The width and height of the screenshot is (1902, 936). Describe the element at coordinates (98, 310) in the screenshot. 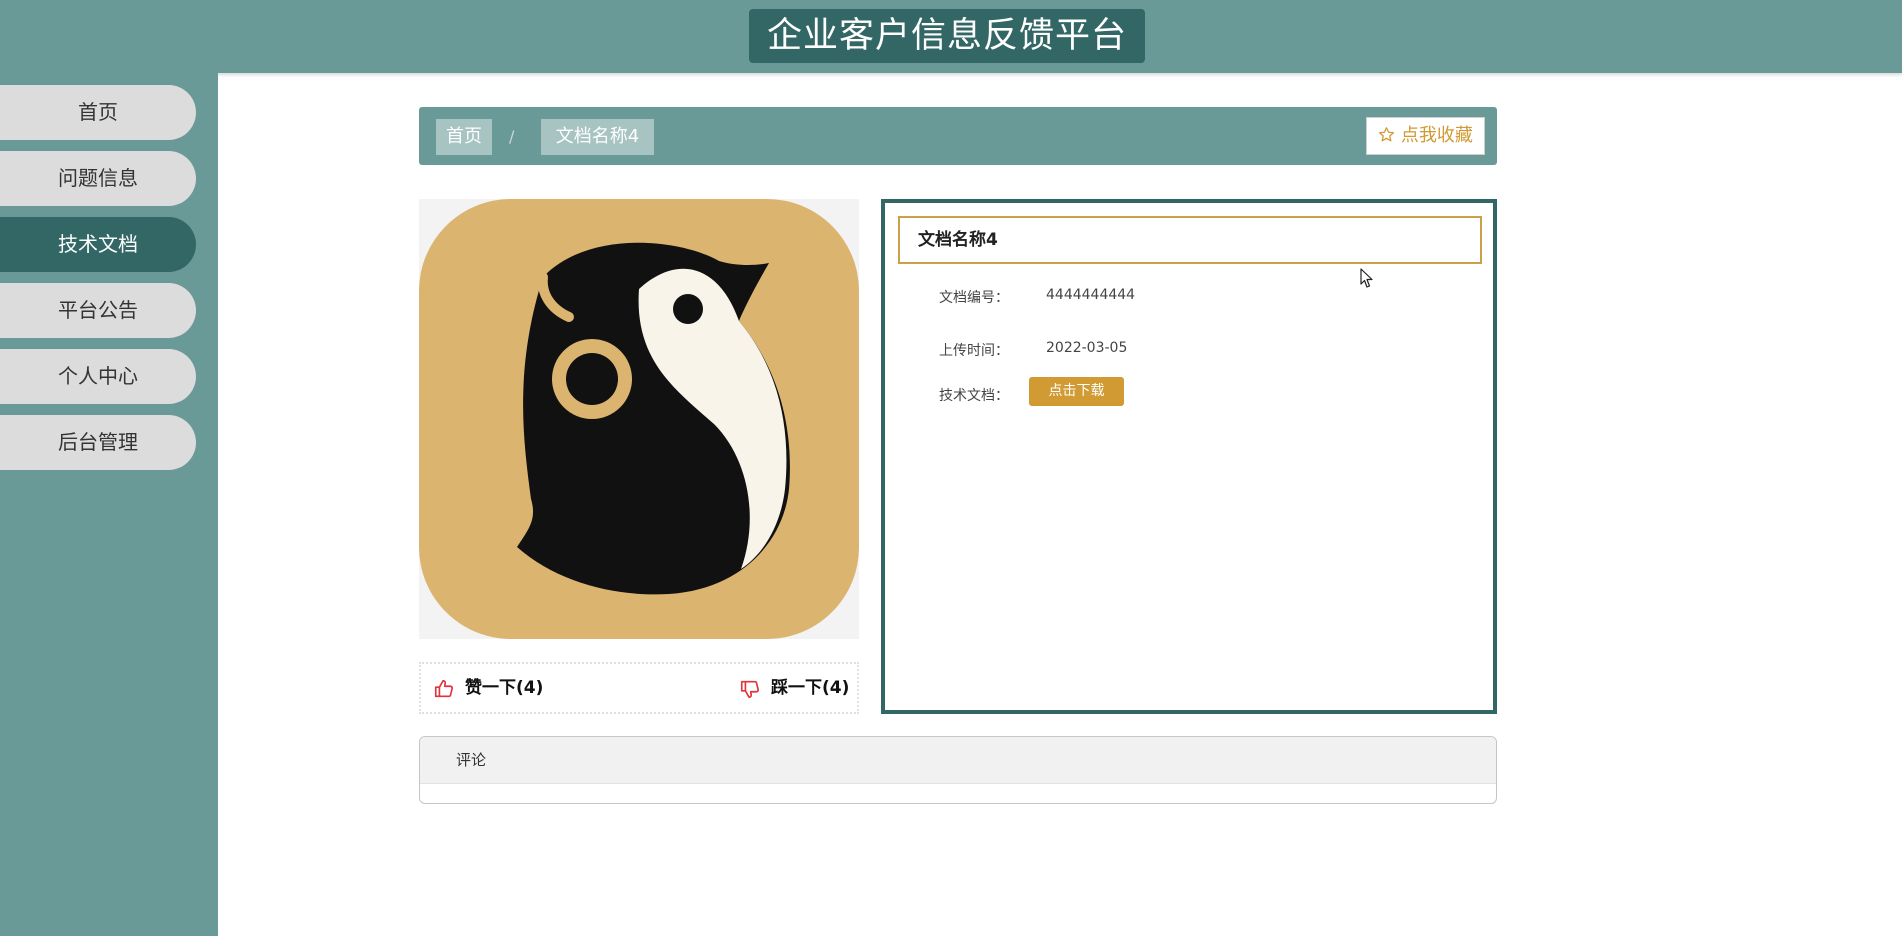

I see `sidebar-item-announcements: 平台公告` at that location.